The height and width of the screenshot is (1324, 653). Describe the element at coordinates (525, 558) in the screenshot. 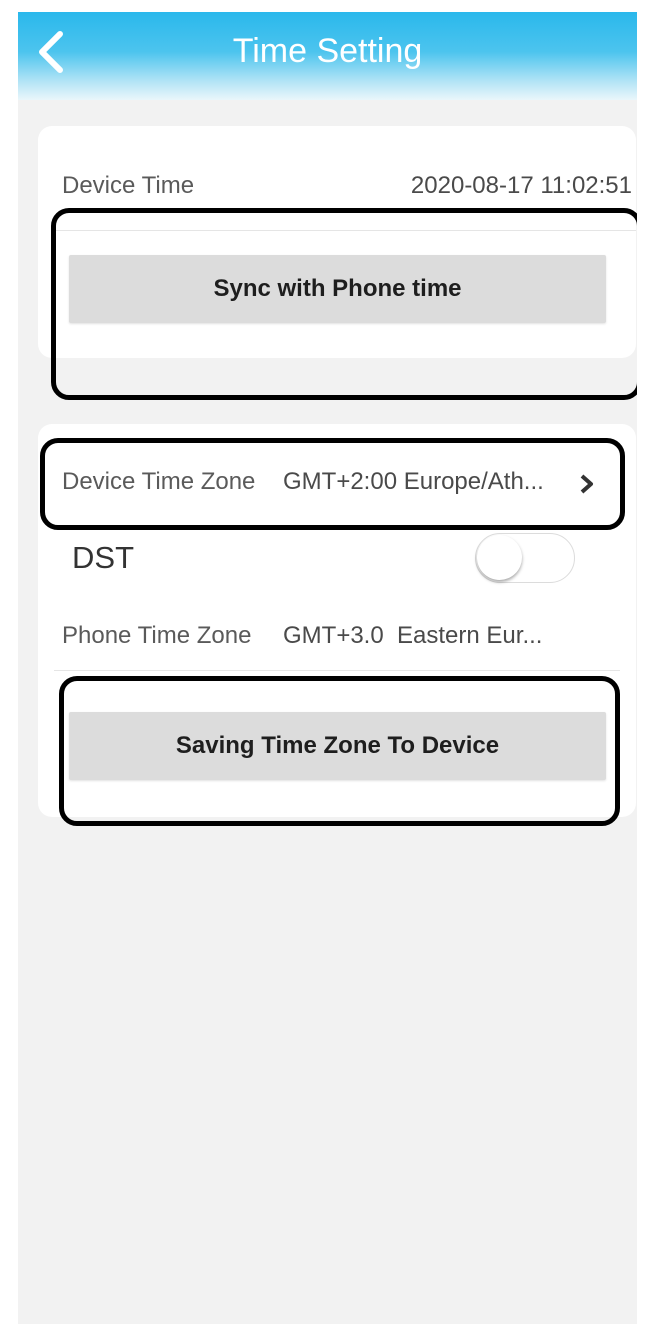

I see `dst-toggle` at that location.